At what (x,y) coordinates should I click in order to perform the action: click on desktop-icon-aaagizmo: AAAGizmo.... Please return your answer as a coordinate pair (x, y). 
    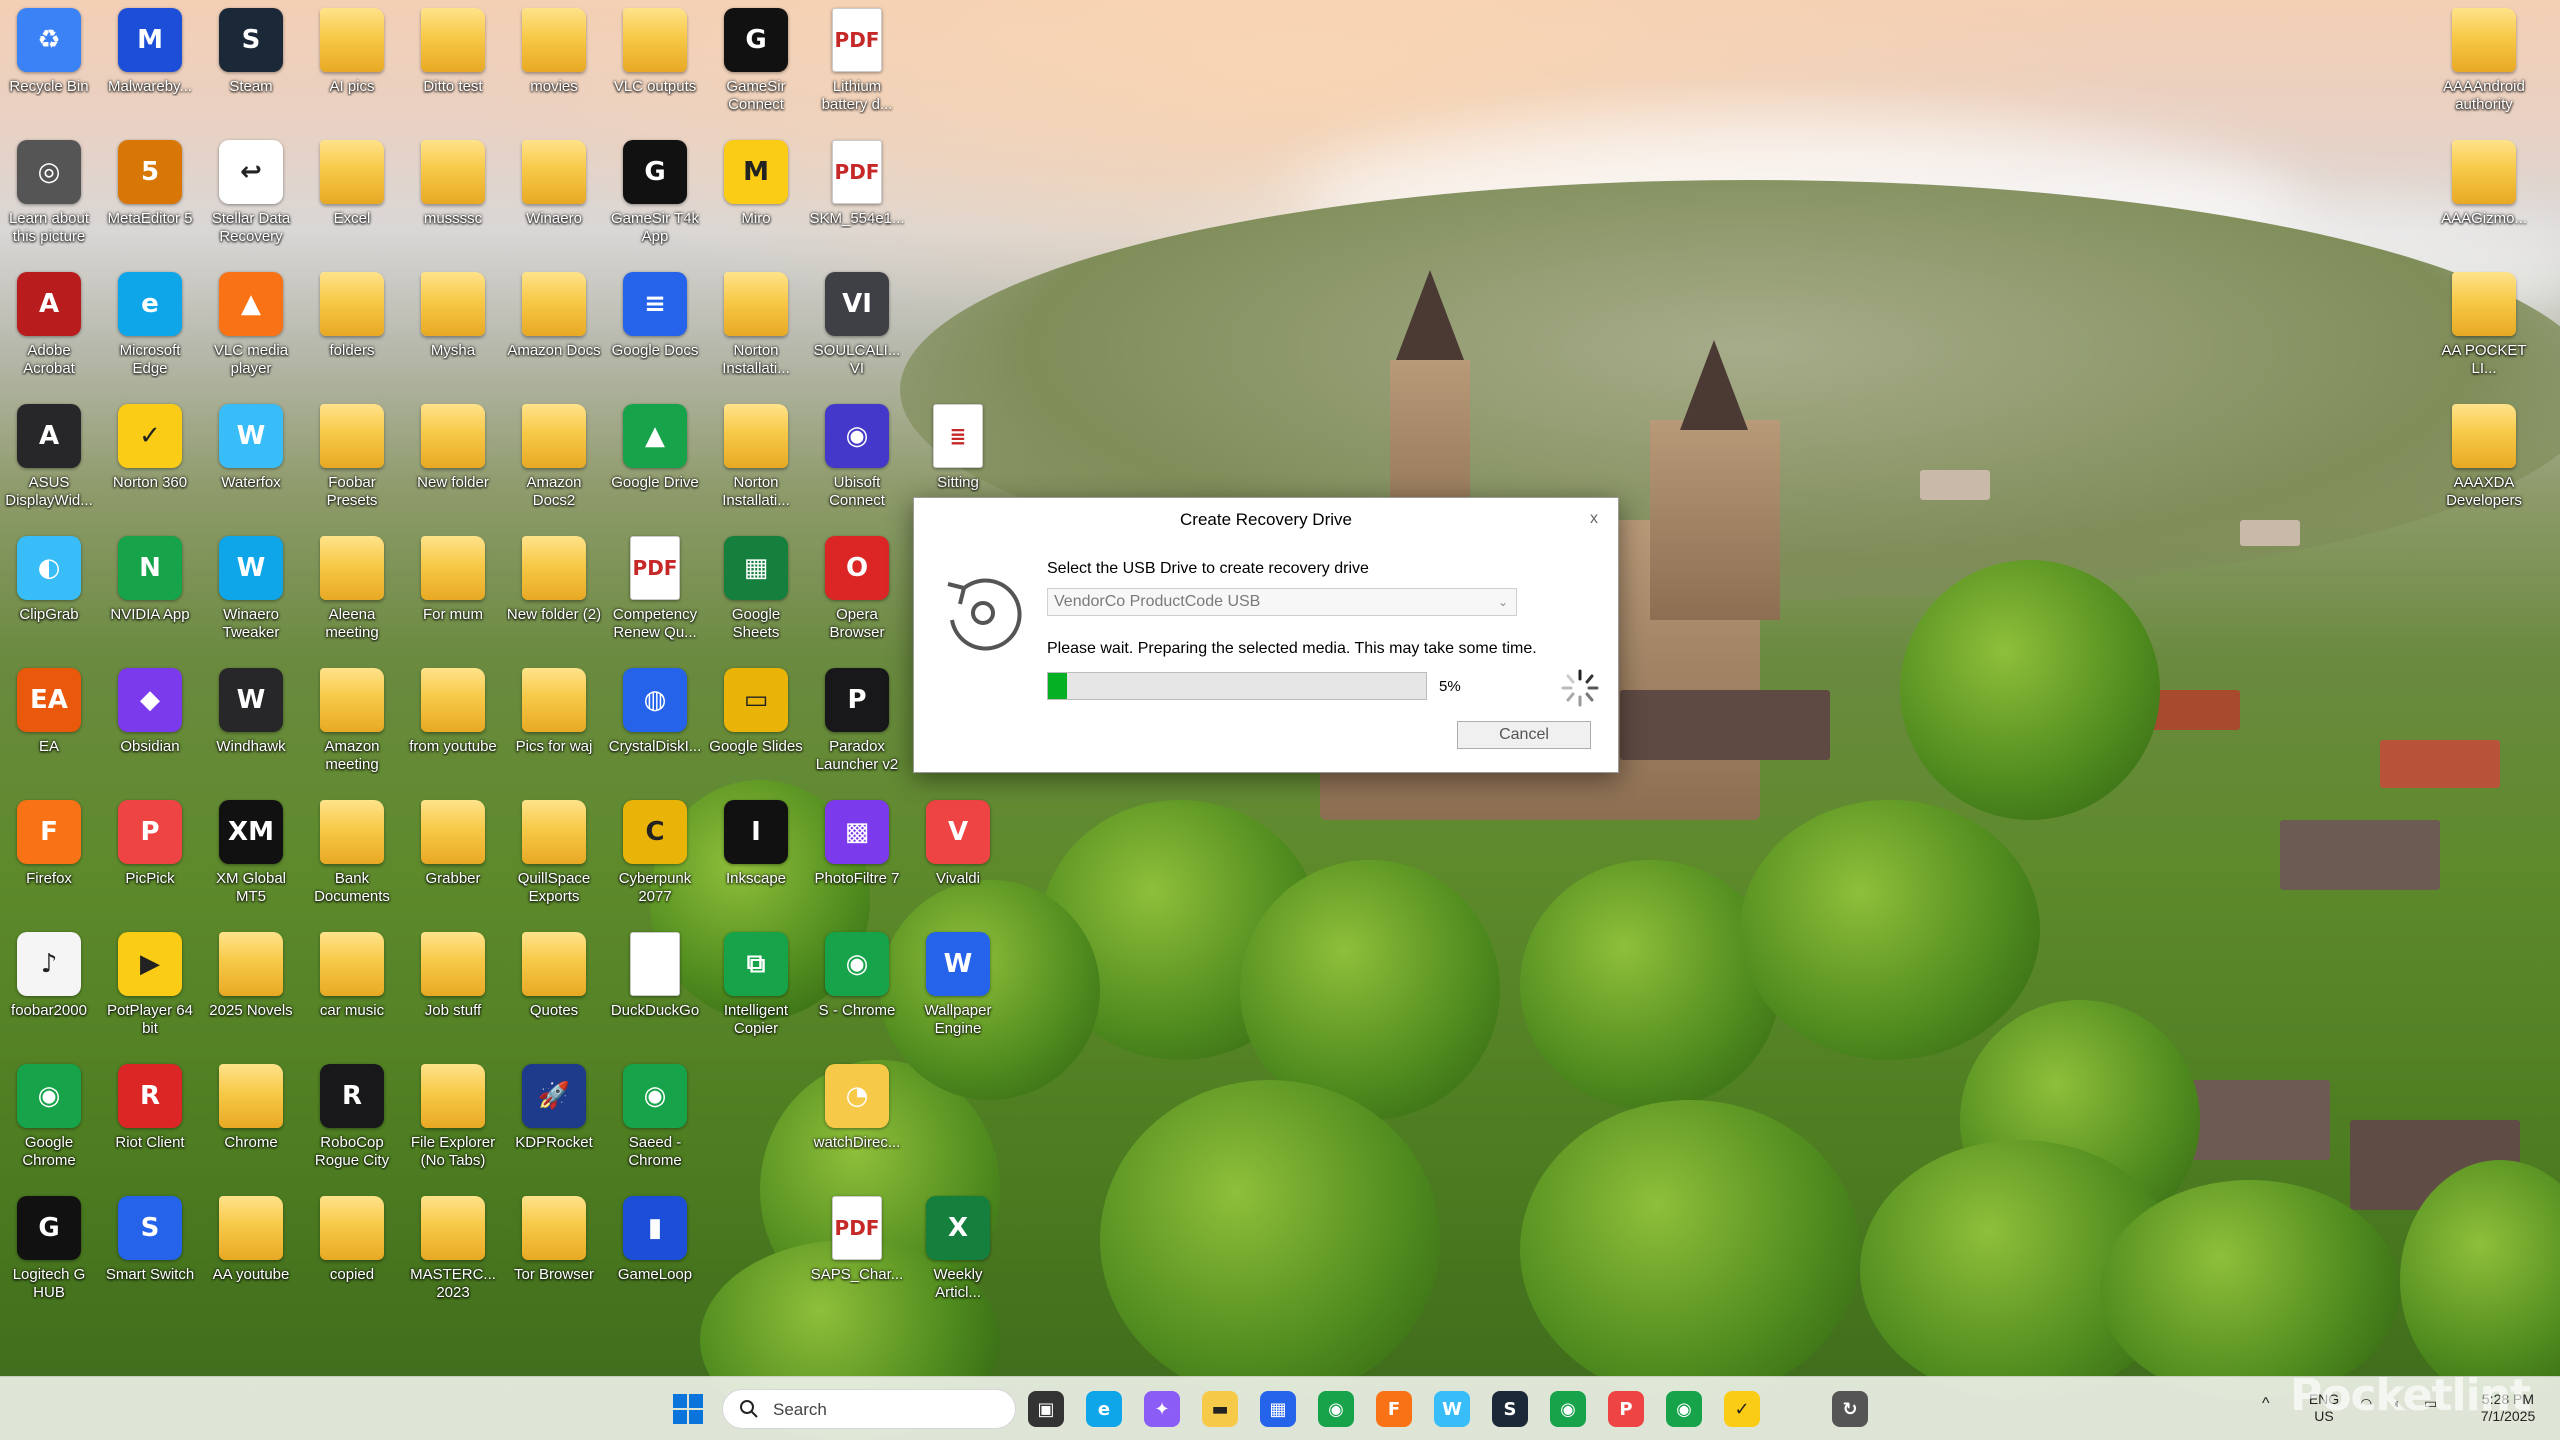
    Looking at the image, I should click on (2484, 198).